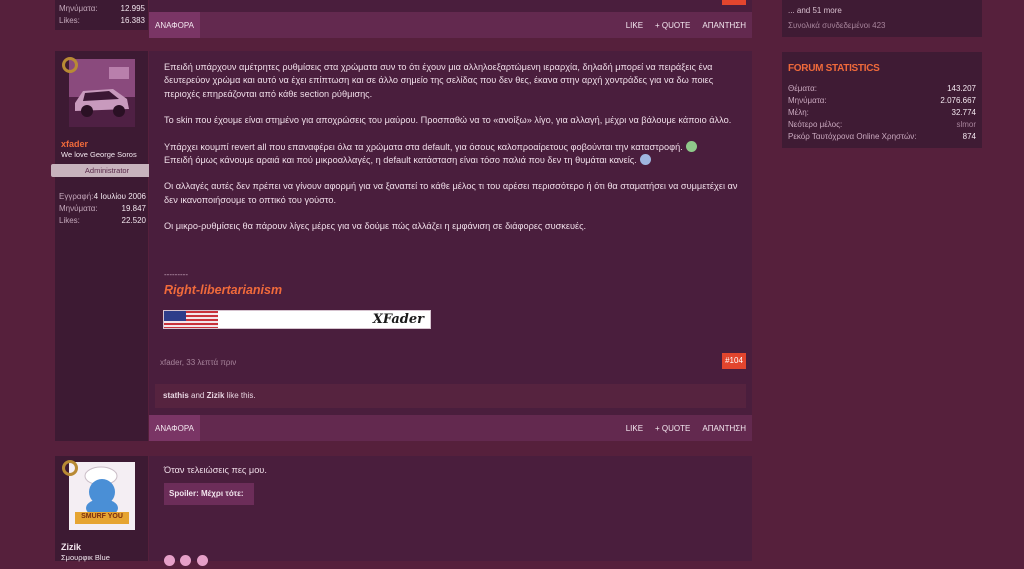 The image size is (1024, 569). I want to click on stat-value: 12.995, so click(132, 8).